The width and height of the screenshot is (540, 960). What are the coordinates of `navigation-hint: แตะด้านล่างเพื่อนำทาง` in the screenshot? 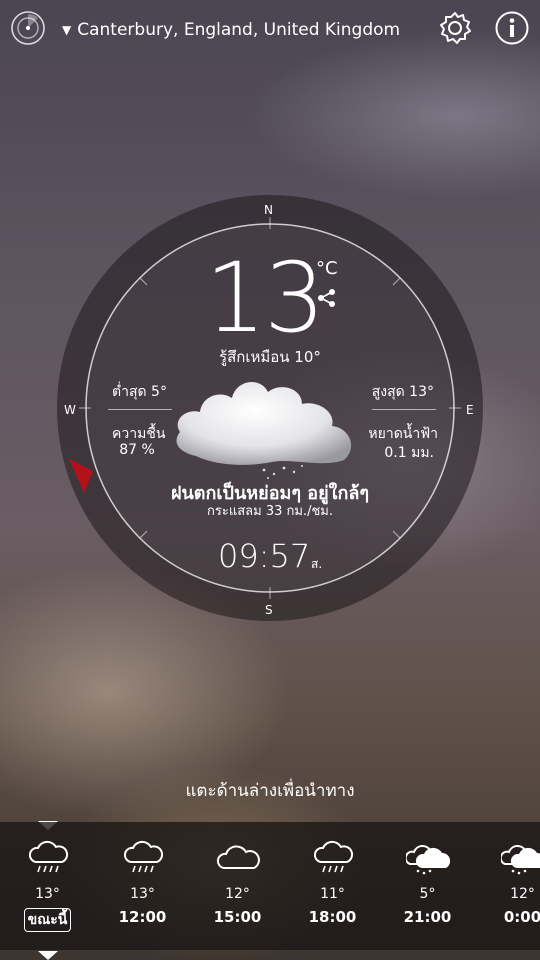 It's located at (270, 791).